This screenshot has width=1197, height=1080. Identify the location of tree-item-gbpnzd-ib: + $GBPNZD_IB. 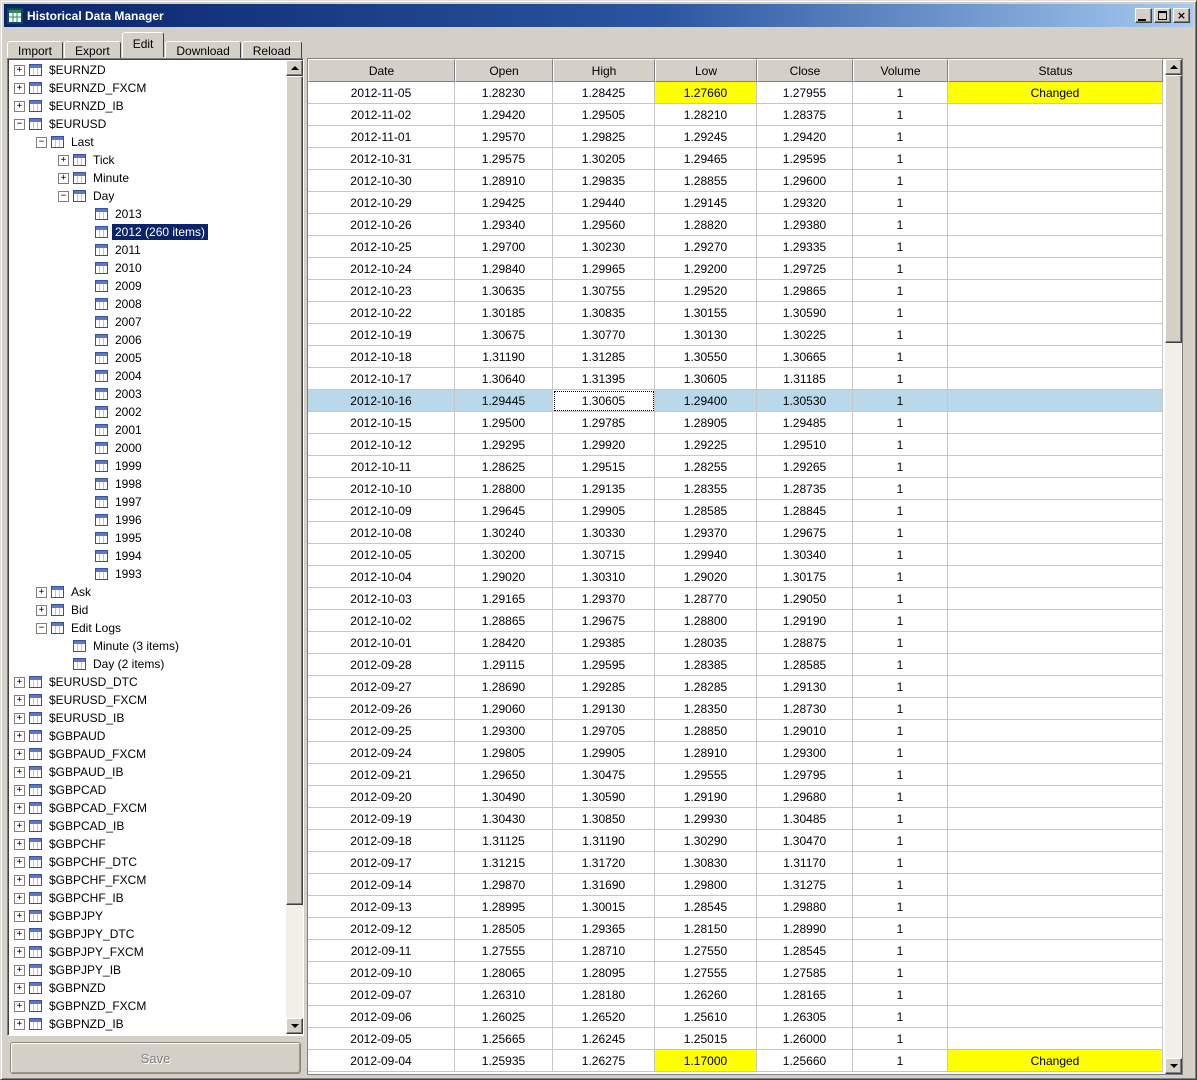
(147, 1024).